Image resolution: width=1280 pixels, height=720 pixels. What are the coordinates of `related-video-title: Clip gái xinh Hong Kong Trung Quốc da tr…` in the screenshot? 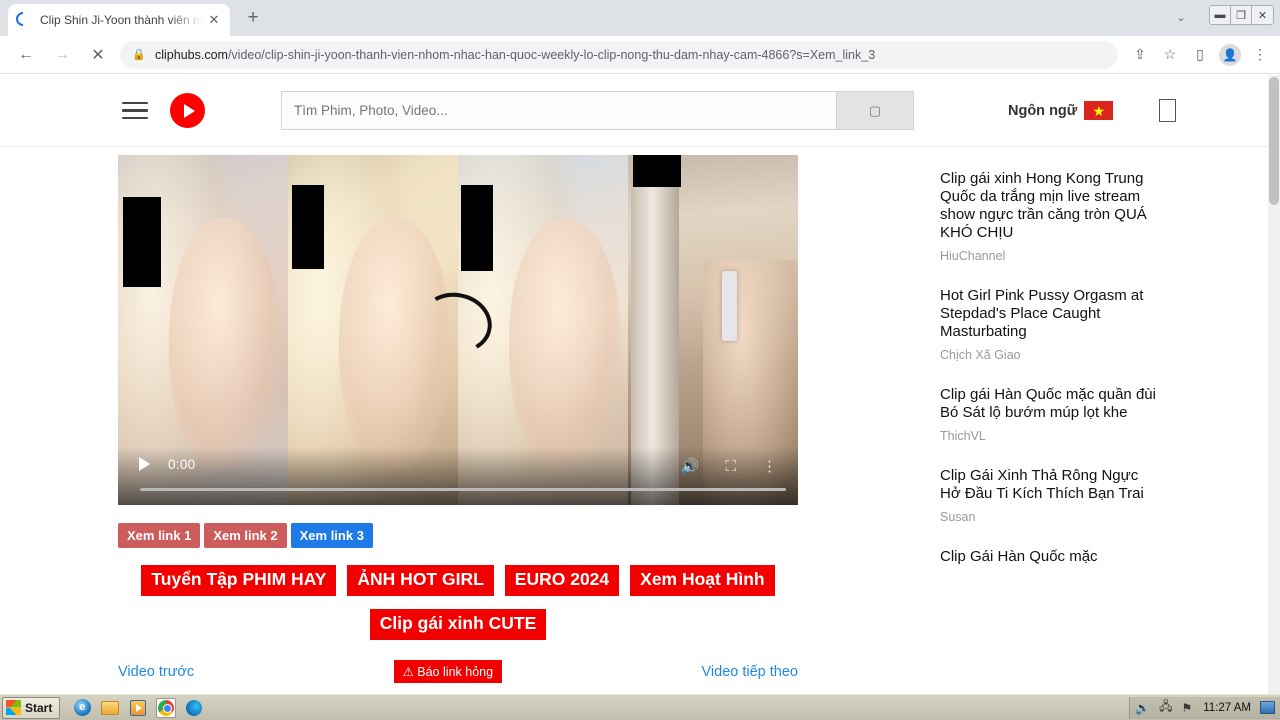 It's located at (1043, 205).